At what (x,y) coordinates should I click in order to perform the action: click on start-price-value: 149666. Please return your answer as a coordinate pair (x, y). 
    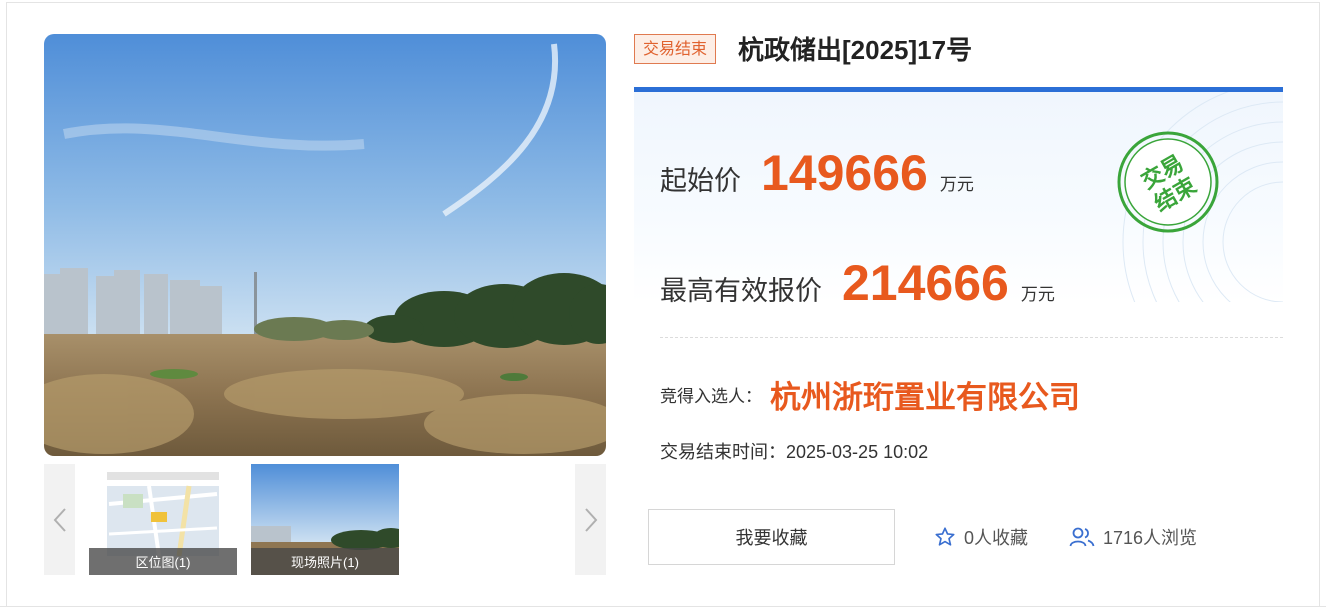
    Looking at the image, I should click on (844, 173).